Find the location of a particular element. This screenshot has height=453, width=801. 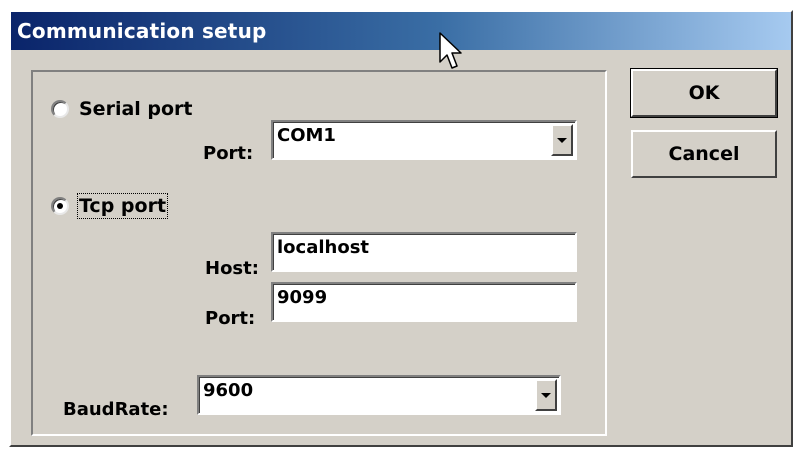

host-input: localhost is located at coordinates (424, 252).